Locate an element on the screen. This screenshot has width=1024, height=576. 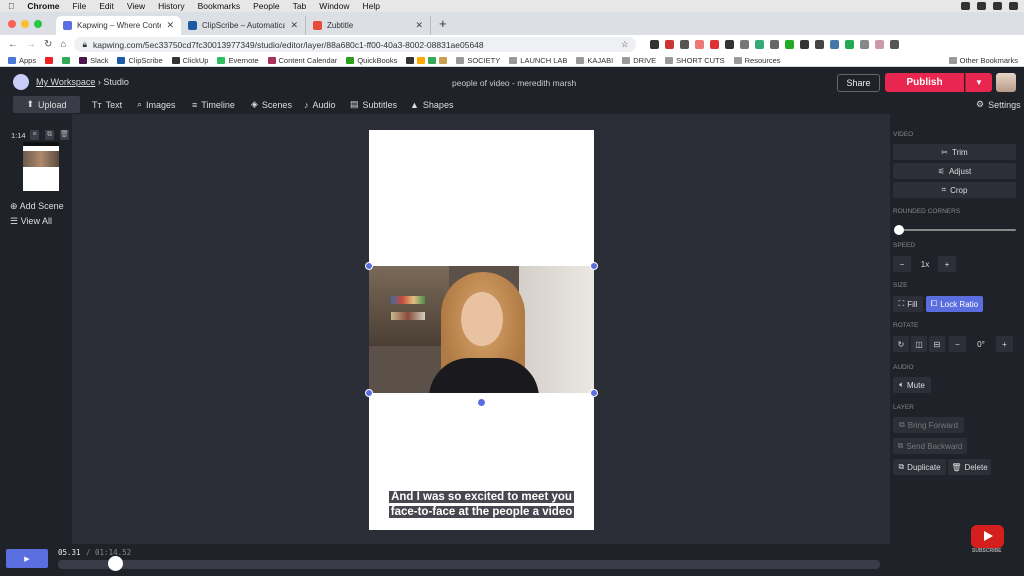
menu-edit: Edit is located at coordinates (106, 6).